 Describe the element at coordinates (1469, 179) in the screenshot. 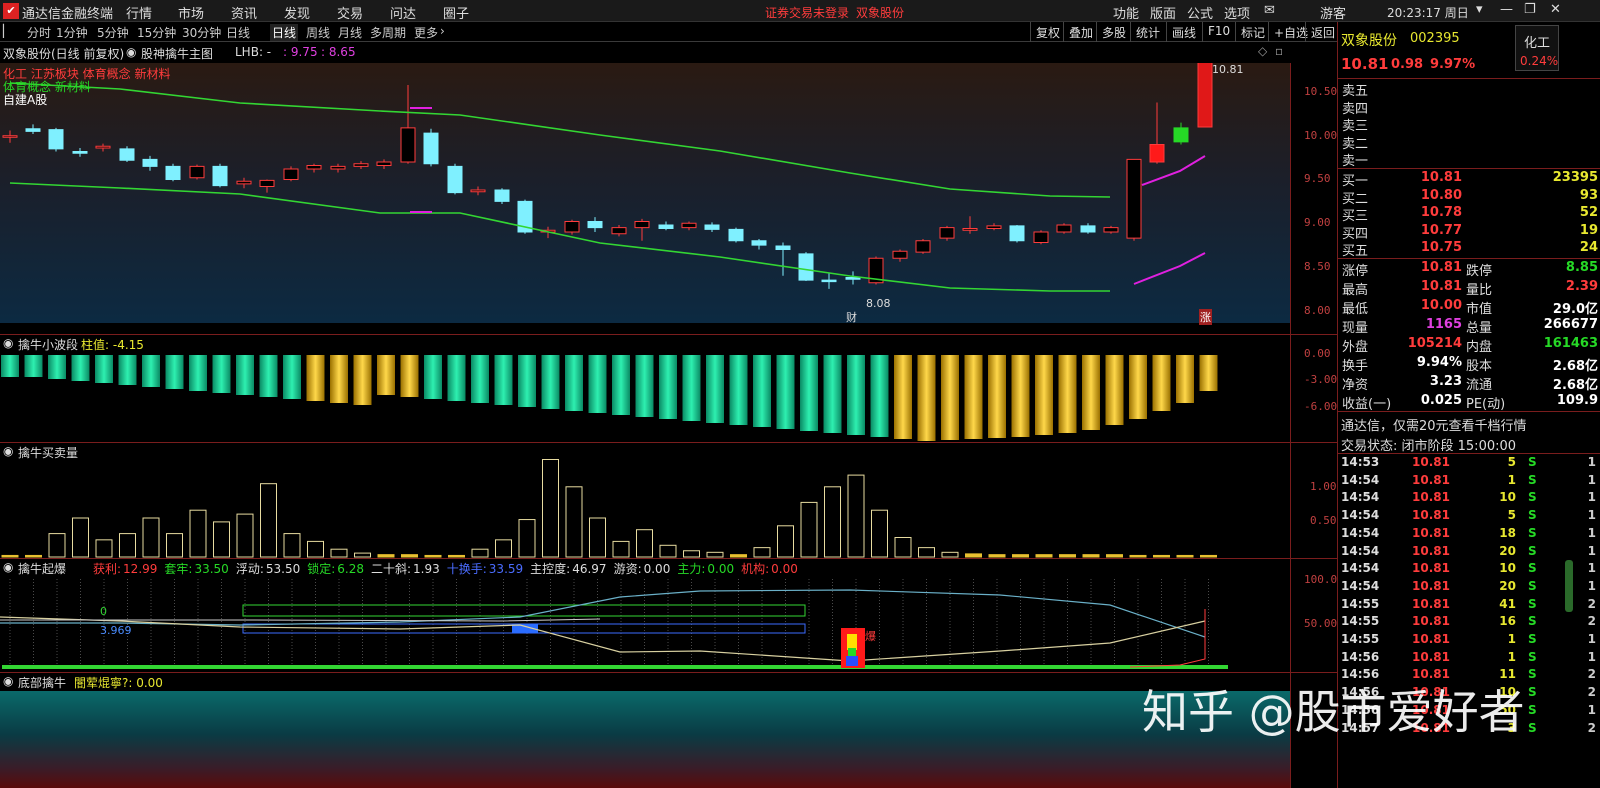

I see `buy-row: 买一 10.81 23395` at that location.